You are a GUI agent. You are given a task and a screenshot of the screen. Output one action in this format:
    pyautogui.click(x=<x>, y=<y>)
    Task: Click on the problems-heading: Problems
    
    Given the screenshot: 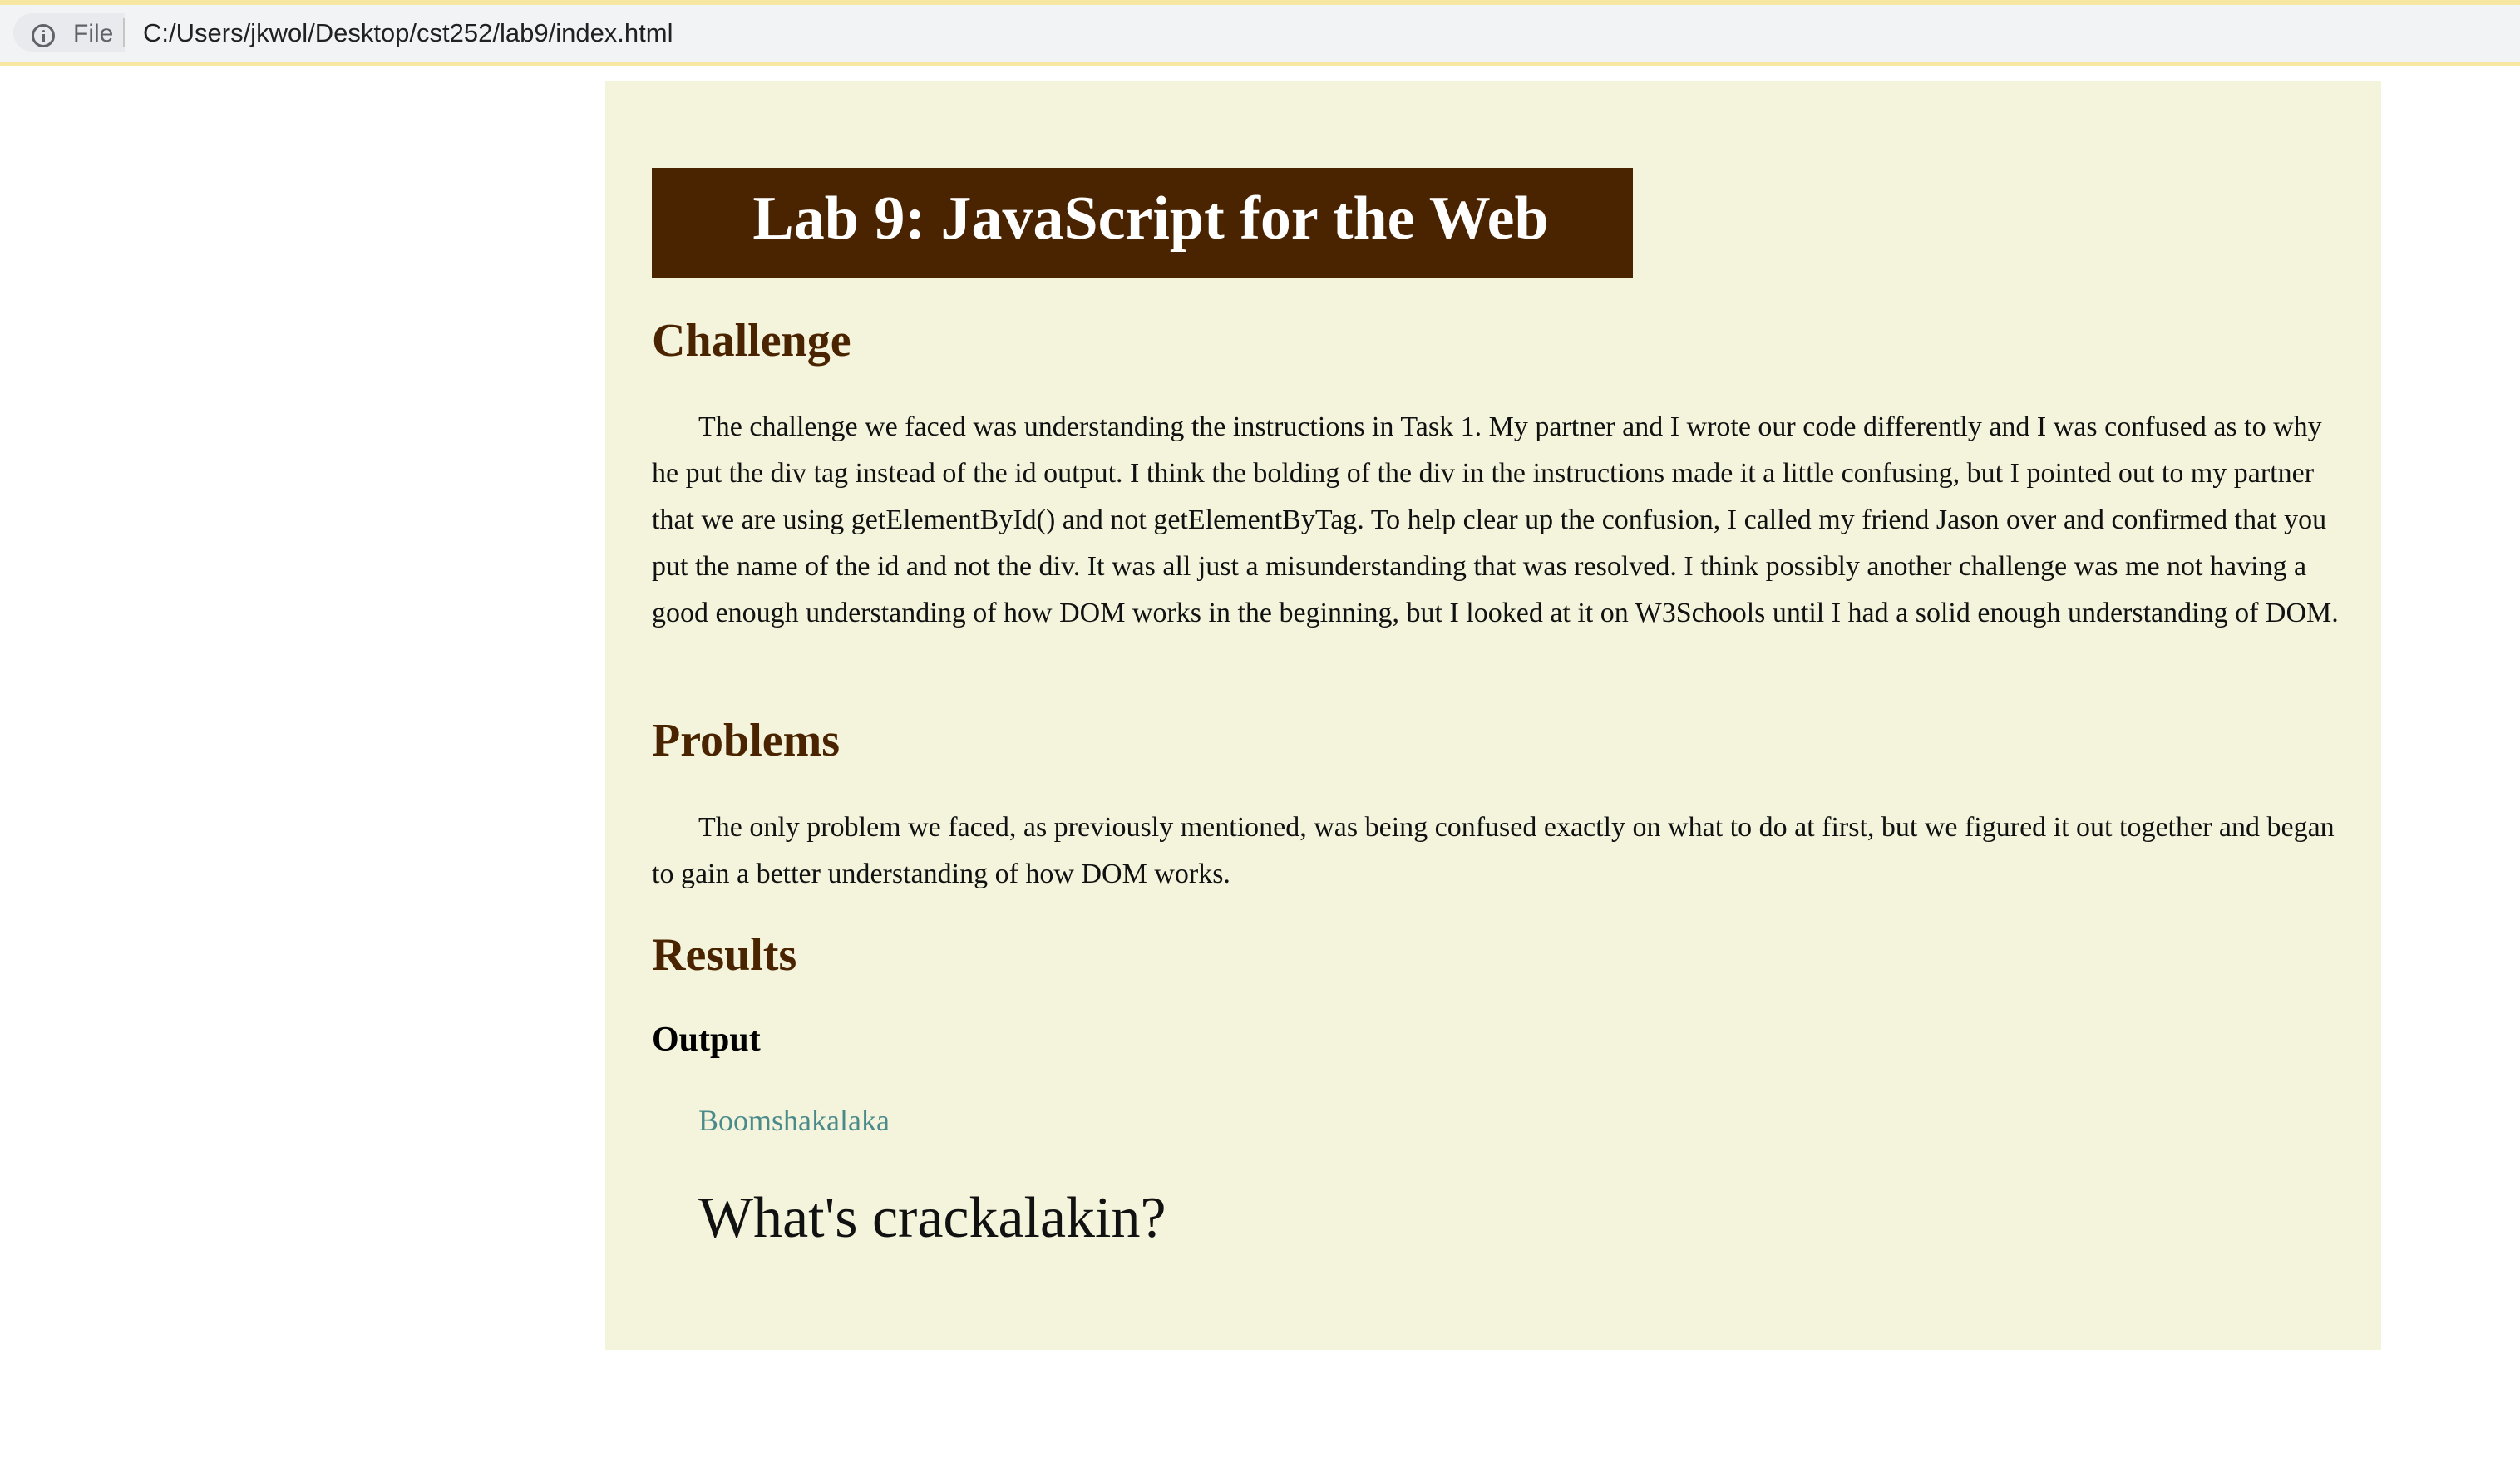 What is the action you would take?
    pyautogui.click(x=746, y=740)
    